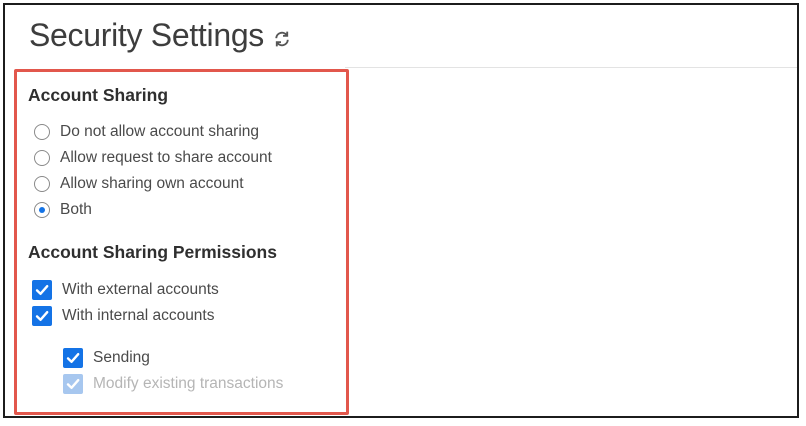 The height and width of the screenshot is (426, 806). Describe the element at coordinates (160, 131) in the screenshot. I see `radio-label: Do not allow account sharing` at that location.